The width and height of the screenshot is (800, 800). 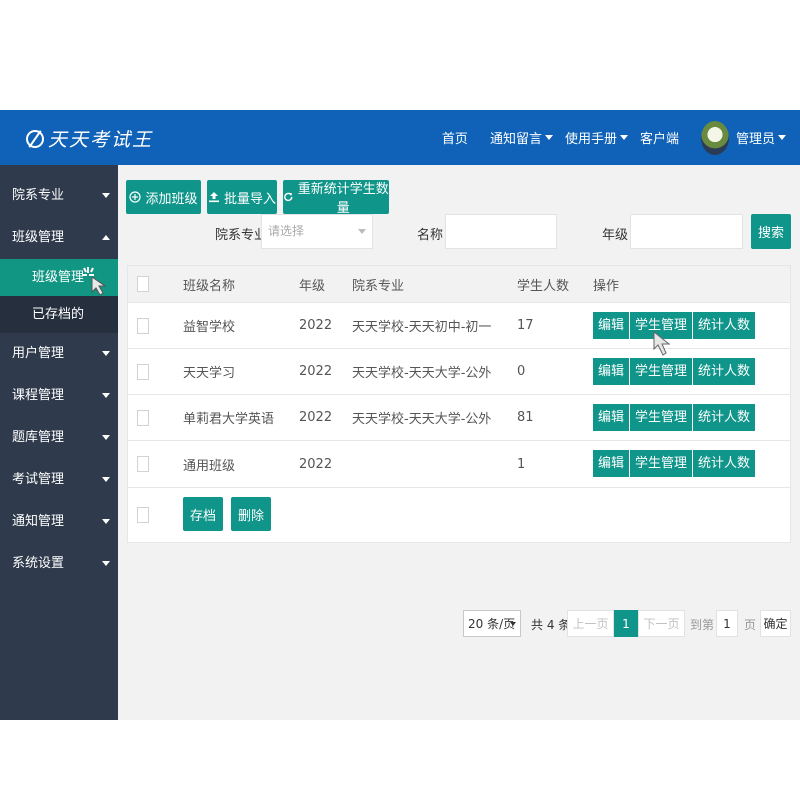 I want to click on table-row: 通用班级 2022 1 编辑 学生管理 统计人数, so click(x=459, y=464).